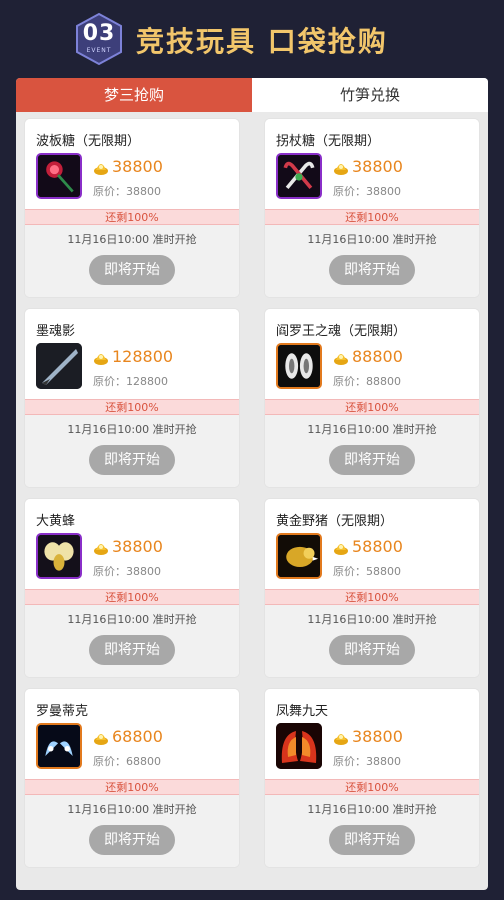  Describe the element at coordinates (143, 356) in the screenshot. I see `item-price: 128800` at that location.